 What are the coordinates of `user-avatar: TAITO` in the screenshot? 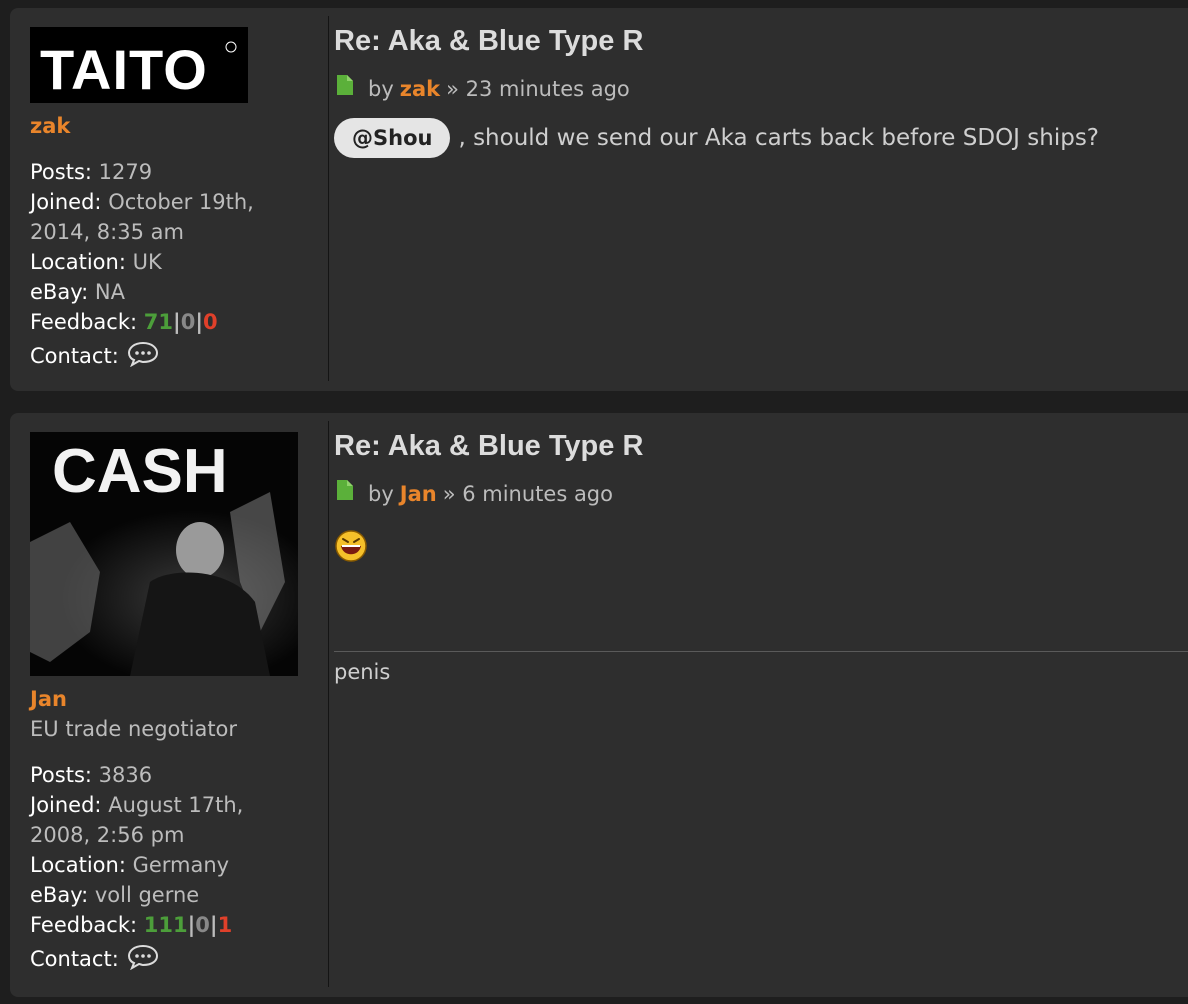 It's located at (139, 65).